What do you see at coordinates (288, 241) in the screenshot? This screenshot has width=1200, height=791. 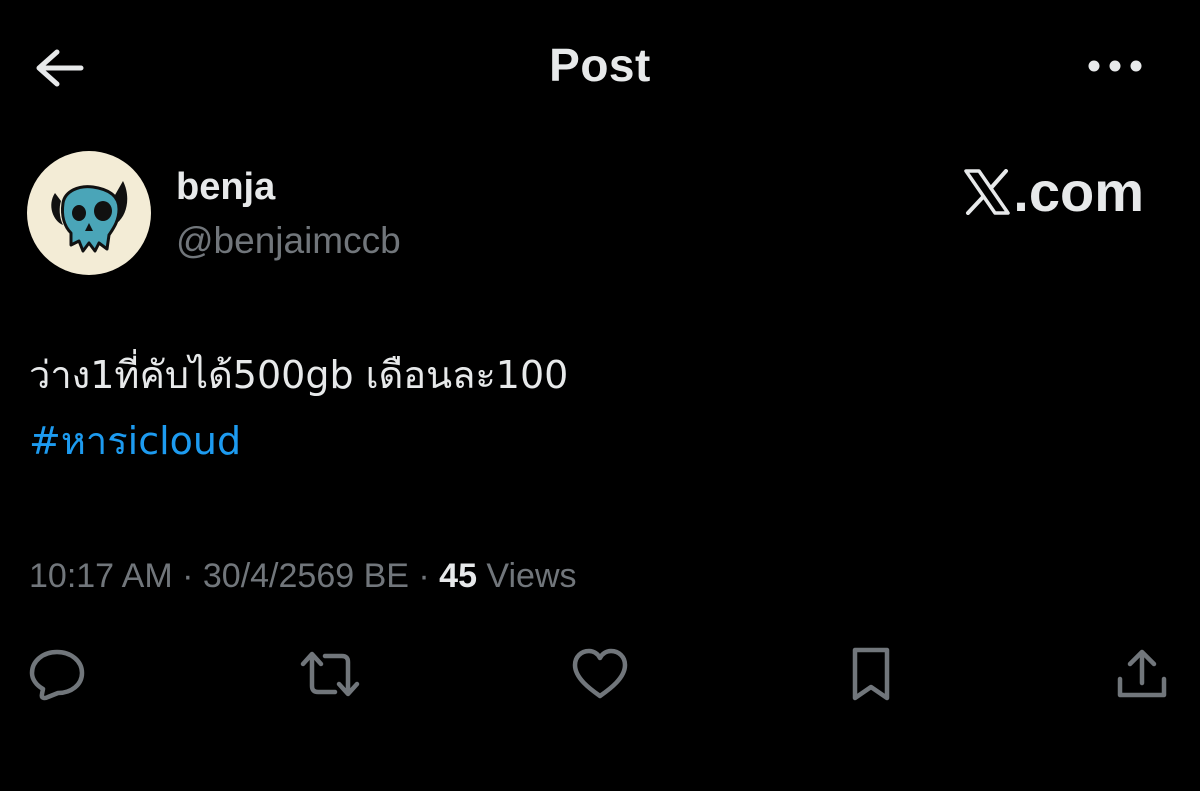 I see `author-handle: @benjaimccb` at bounding box center [288, 241].